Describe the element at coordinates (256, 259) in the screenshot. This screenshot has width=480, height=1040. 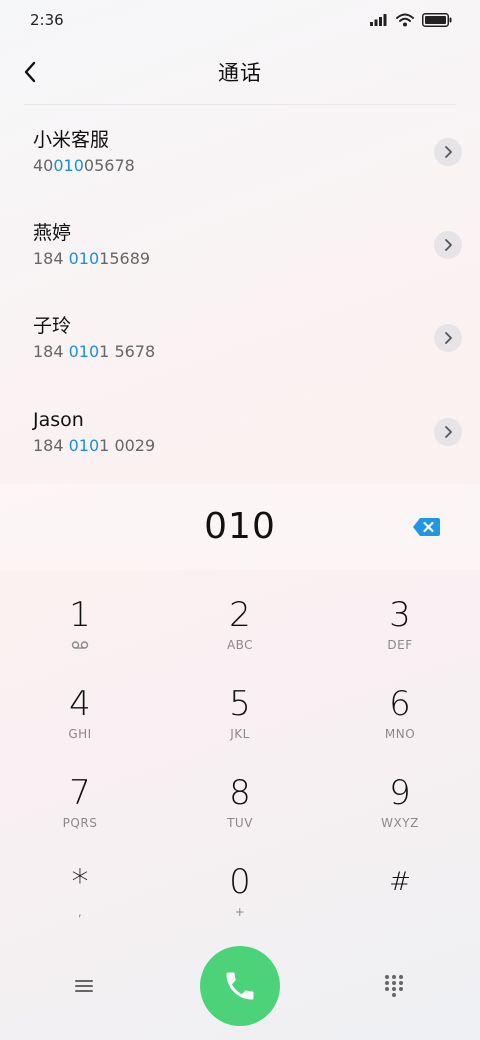
I see `contact-number: 184 01015689` at that location.